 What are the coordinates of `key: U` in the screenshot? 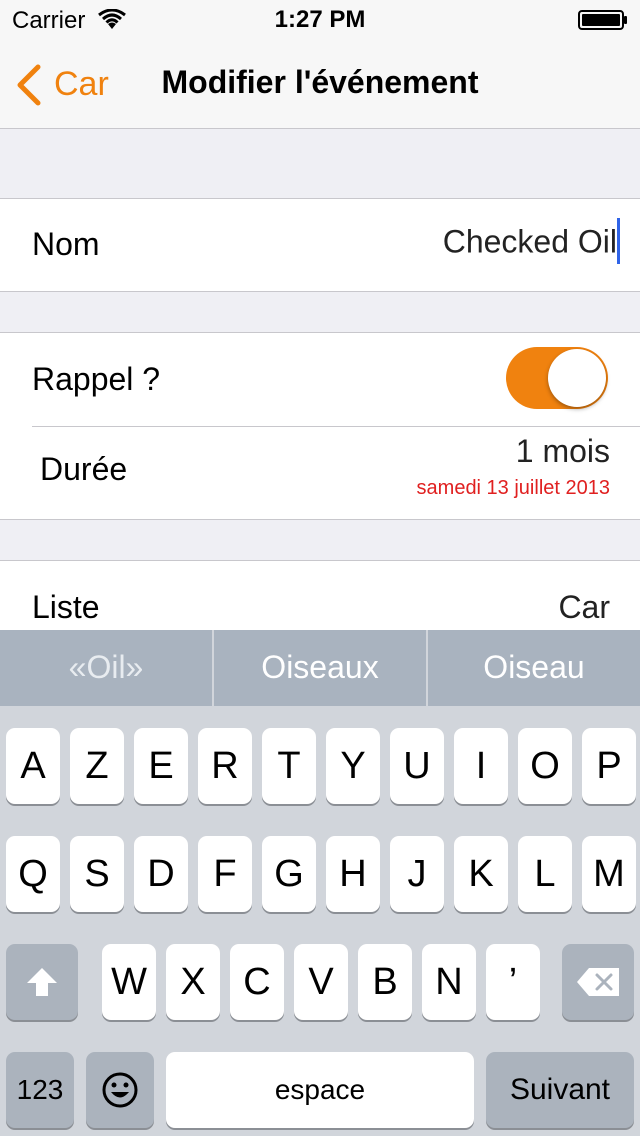 It's located at (417, 766).